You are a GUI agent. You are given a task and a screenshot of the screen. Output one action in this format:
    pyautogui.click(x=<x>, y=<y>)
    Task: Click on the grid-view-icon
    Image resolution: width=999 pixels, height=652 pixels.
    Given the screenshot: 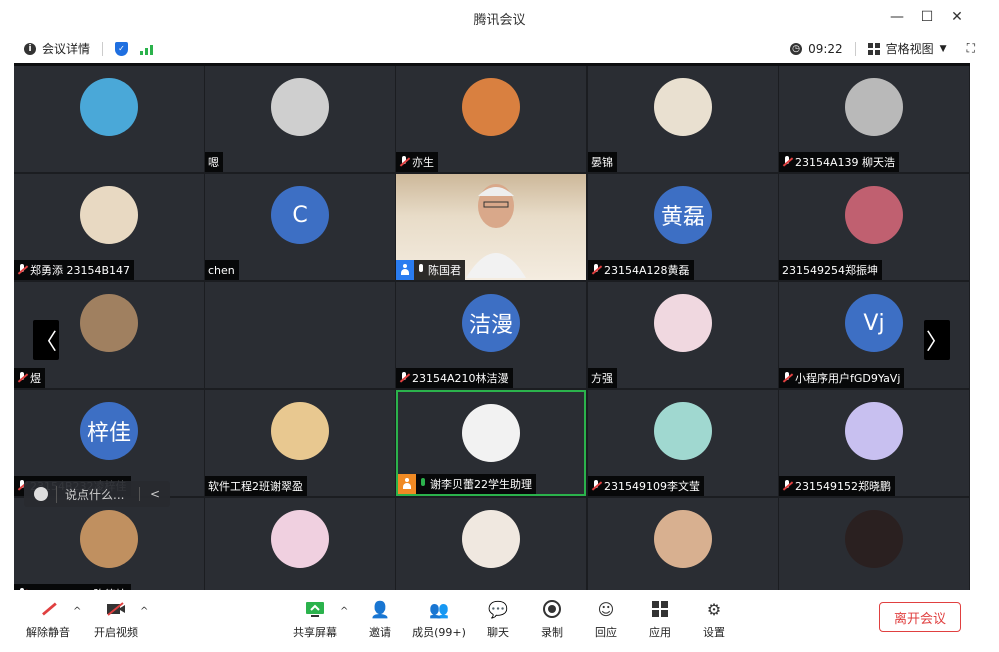 What is the action you would take?
    pyautogui.click(x=873, y=48)
    